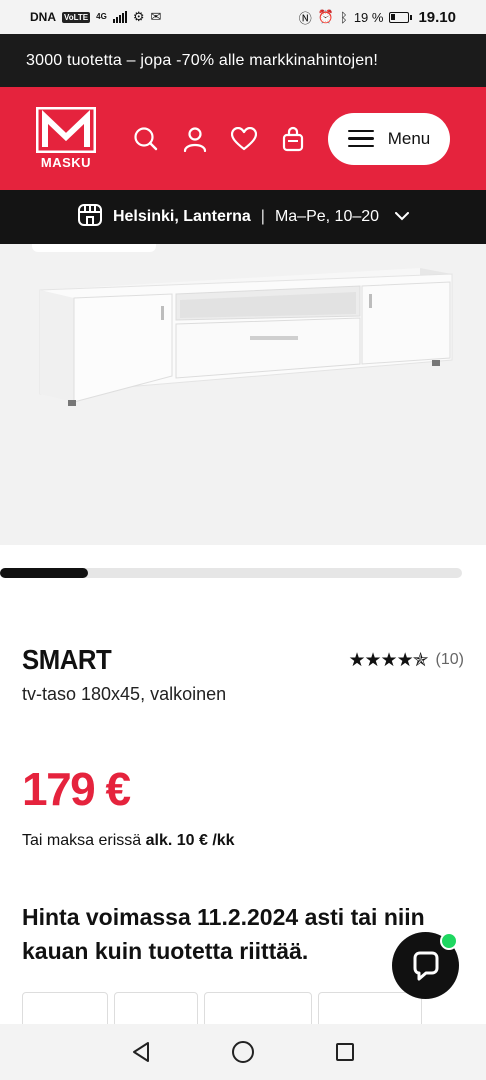  What do you see at coordinates (425, 965) in the screenshot?
I see `chat-icon` at bounding box center [425, 965].